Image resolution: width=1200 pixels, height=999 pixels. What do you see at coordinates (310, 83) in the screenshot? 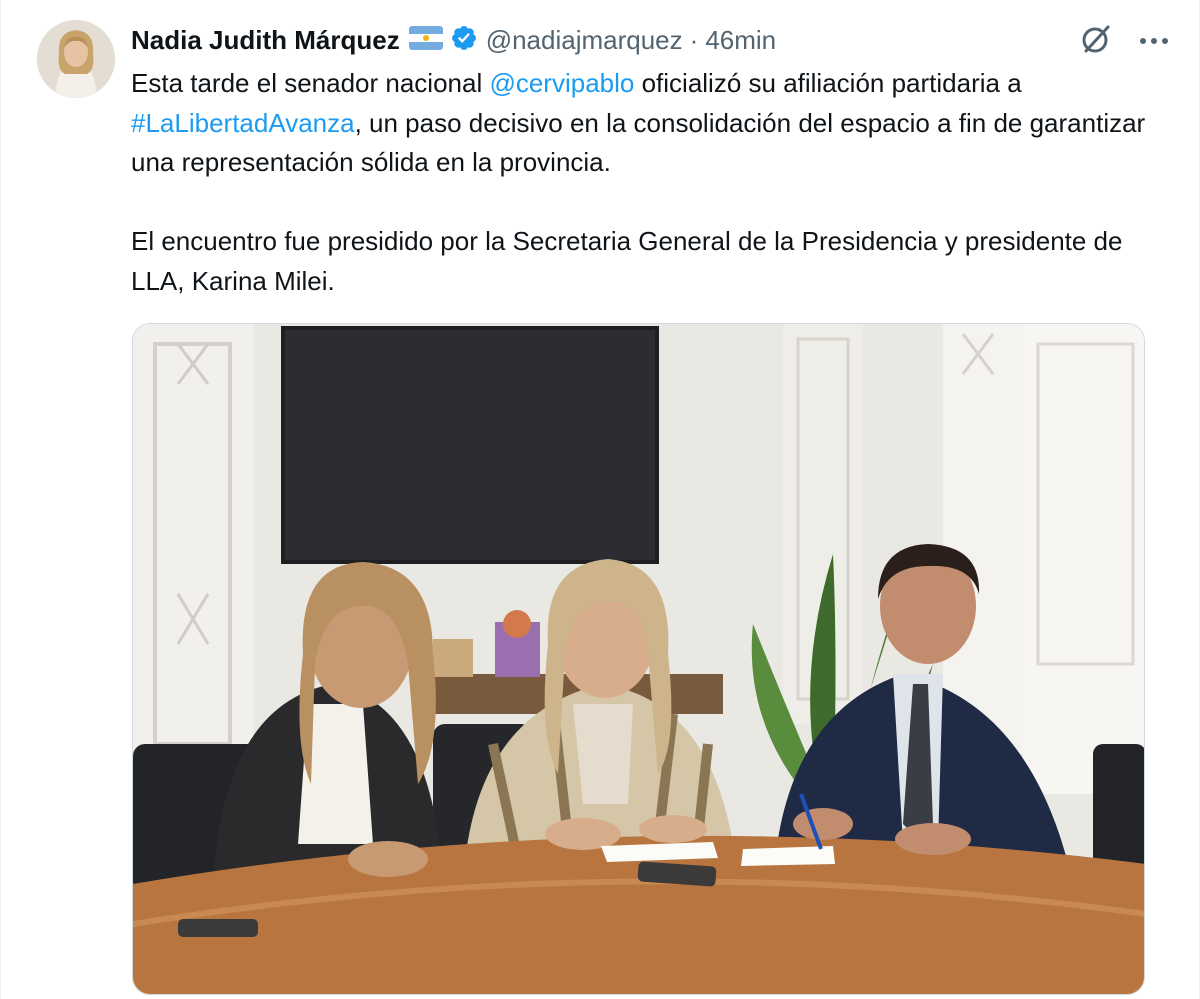
I see `tweet-text-segment: Esta tarde el senador nacional` at bounding box center [310, 83].